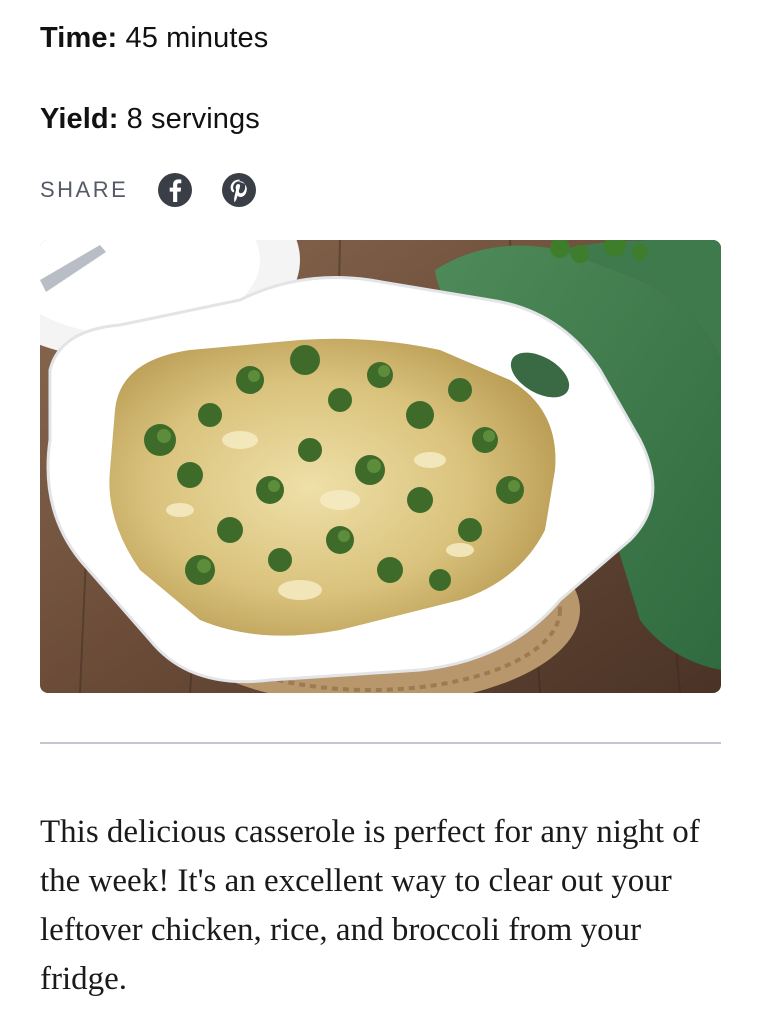 This screenshot has height=1024, width=761. Describe the element at coordinates (197, 38) in the screenshot. I see `time-value: 45 minutes` at that location.